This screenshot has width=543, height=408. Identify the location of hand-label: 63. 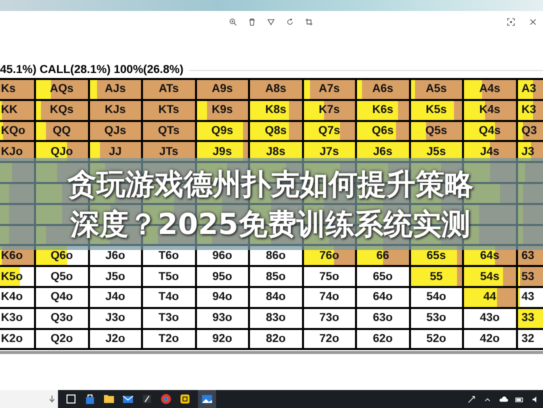
(528, 256).